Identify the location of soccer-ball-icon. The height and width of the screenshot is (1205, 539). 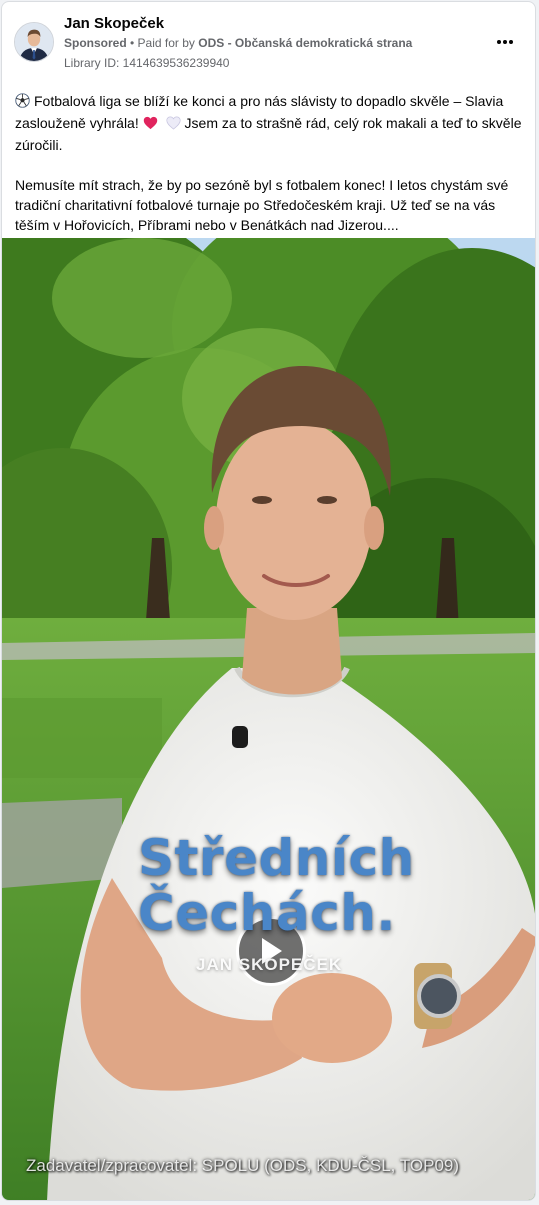
(22, 103).